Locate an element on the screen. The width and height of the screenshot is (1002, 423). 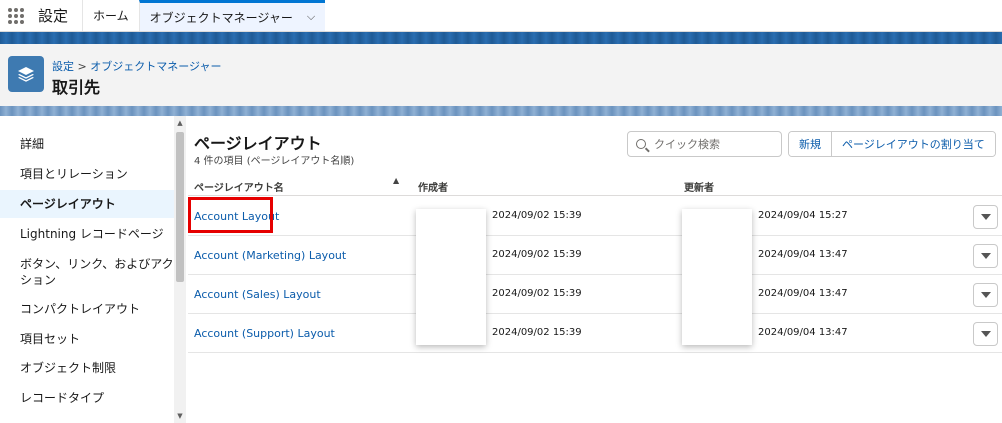
quick-search-input is located at coordinates (714, 144).